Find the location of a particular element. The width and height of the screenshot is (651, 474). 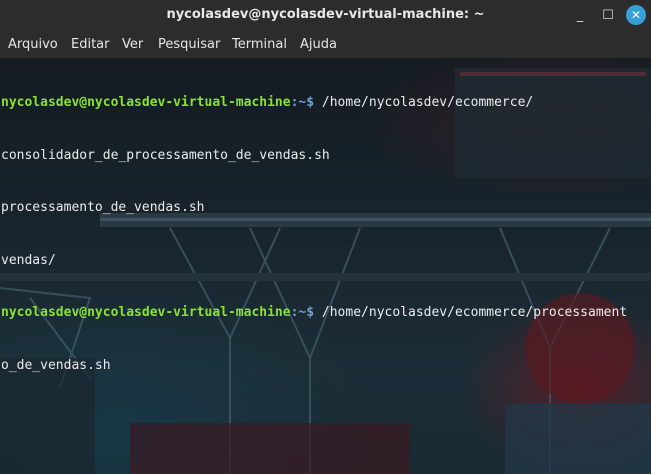

maximize-button: ☐ is located at coordinates (608, 15).